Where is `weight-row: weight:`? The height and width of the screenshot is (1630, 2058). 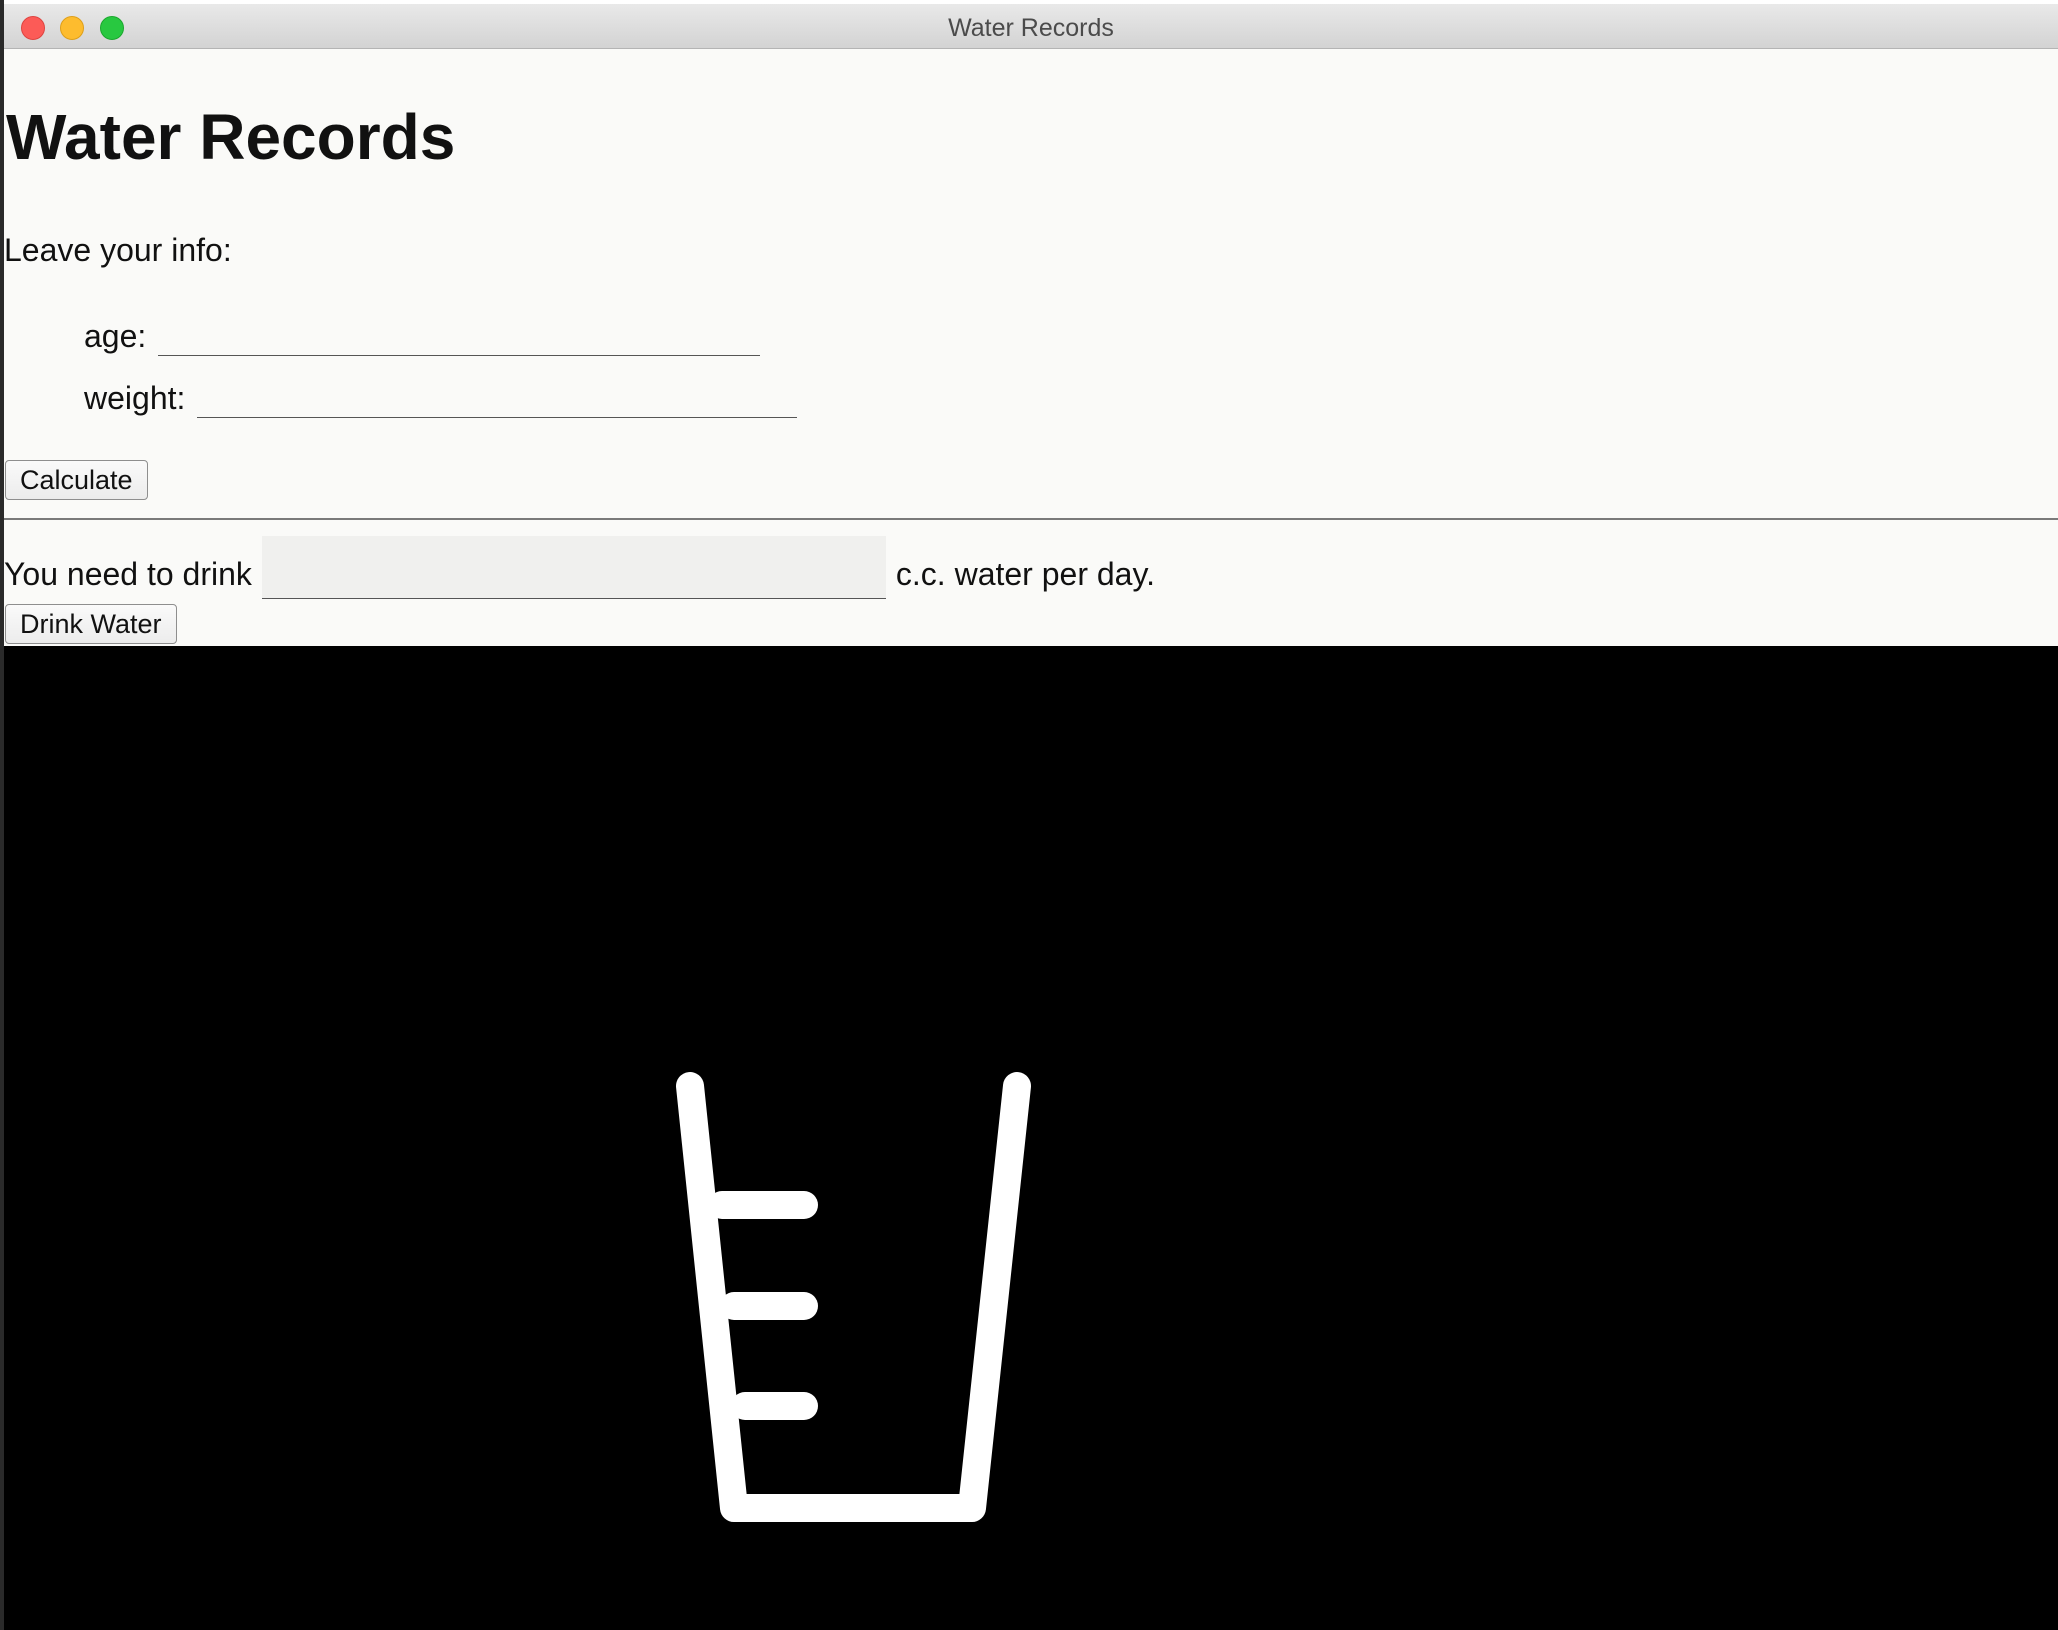
weight-row: weight: is located at coordinates (441, 398).